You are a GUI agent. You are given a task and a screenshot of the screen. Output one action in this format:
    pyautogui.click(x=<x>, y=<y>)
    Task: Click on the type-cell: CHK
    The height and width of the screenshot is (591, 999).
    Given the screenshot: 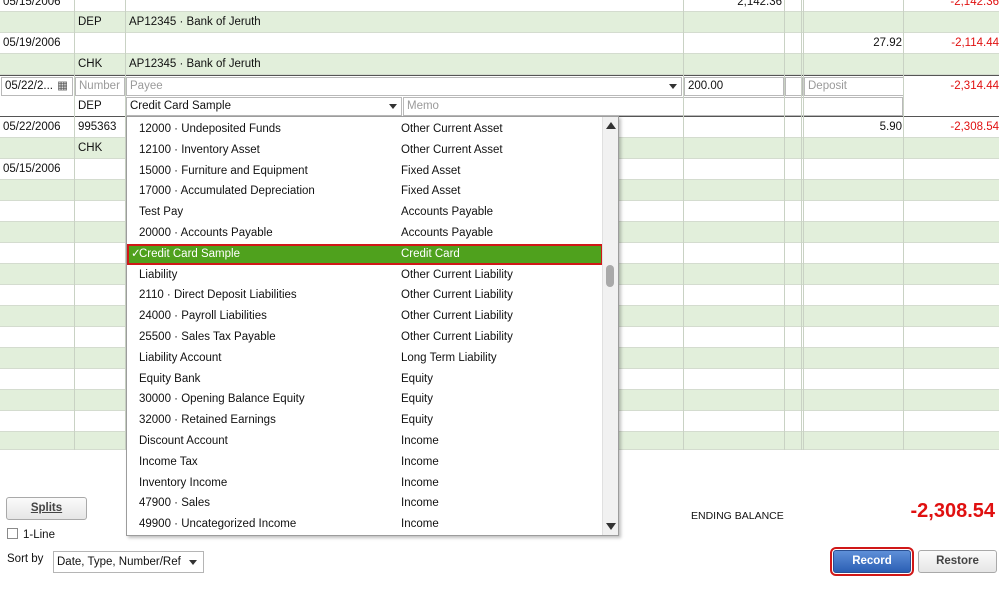 What is the action you would take?
    pyautogui.click(x=90, y=148)
    